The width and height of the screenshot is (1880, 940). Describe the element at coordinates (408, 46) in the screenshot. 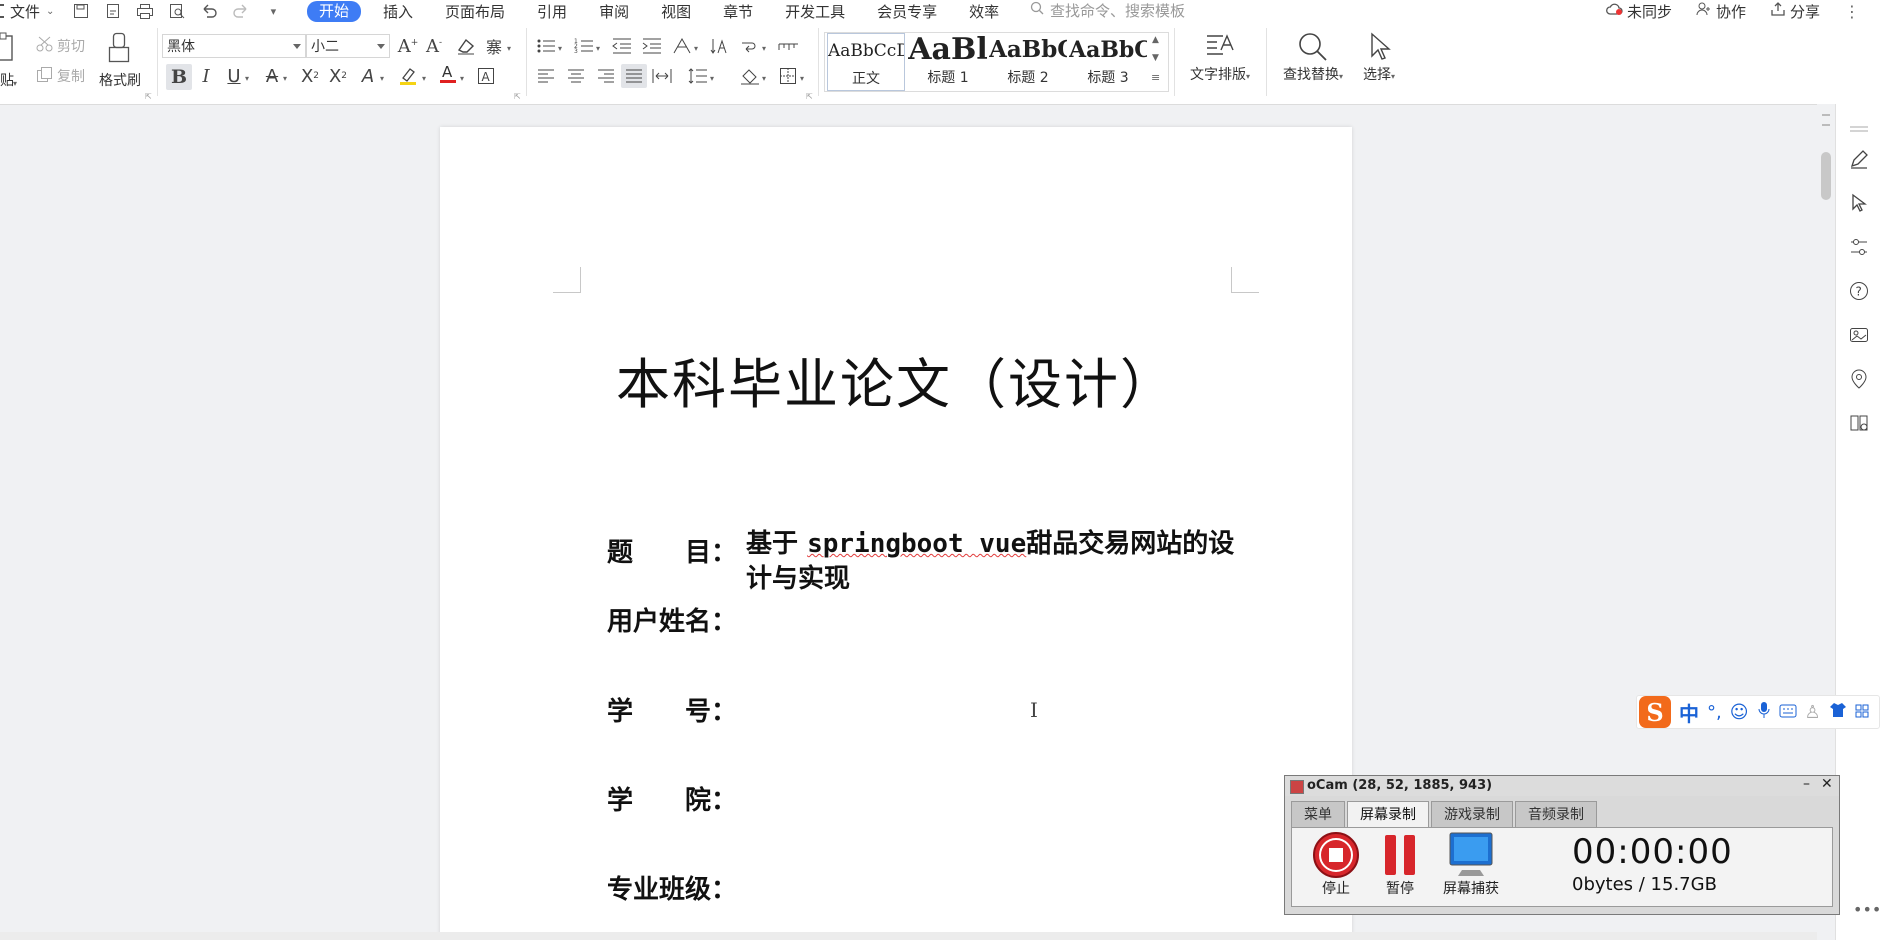

I see `grow-font-icon: A+` at that location.